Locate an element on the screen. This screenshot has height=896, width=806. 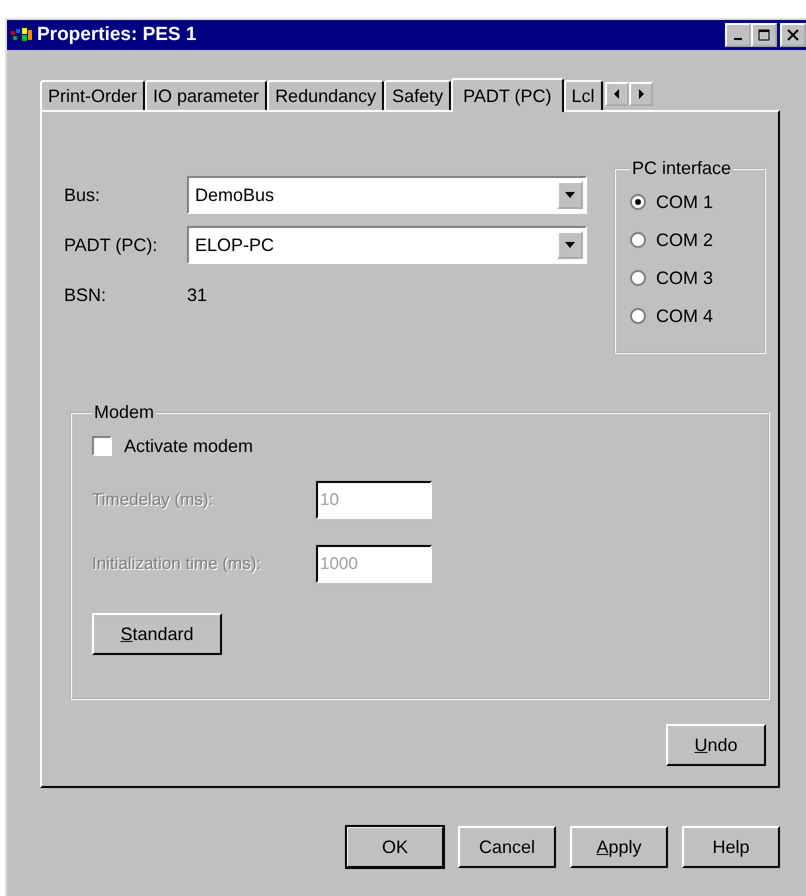
tab: PADT (PC) is located at coordinates (507, 95).